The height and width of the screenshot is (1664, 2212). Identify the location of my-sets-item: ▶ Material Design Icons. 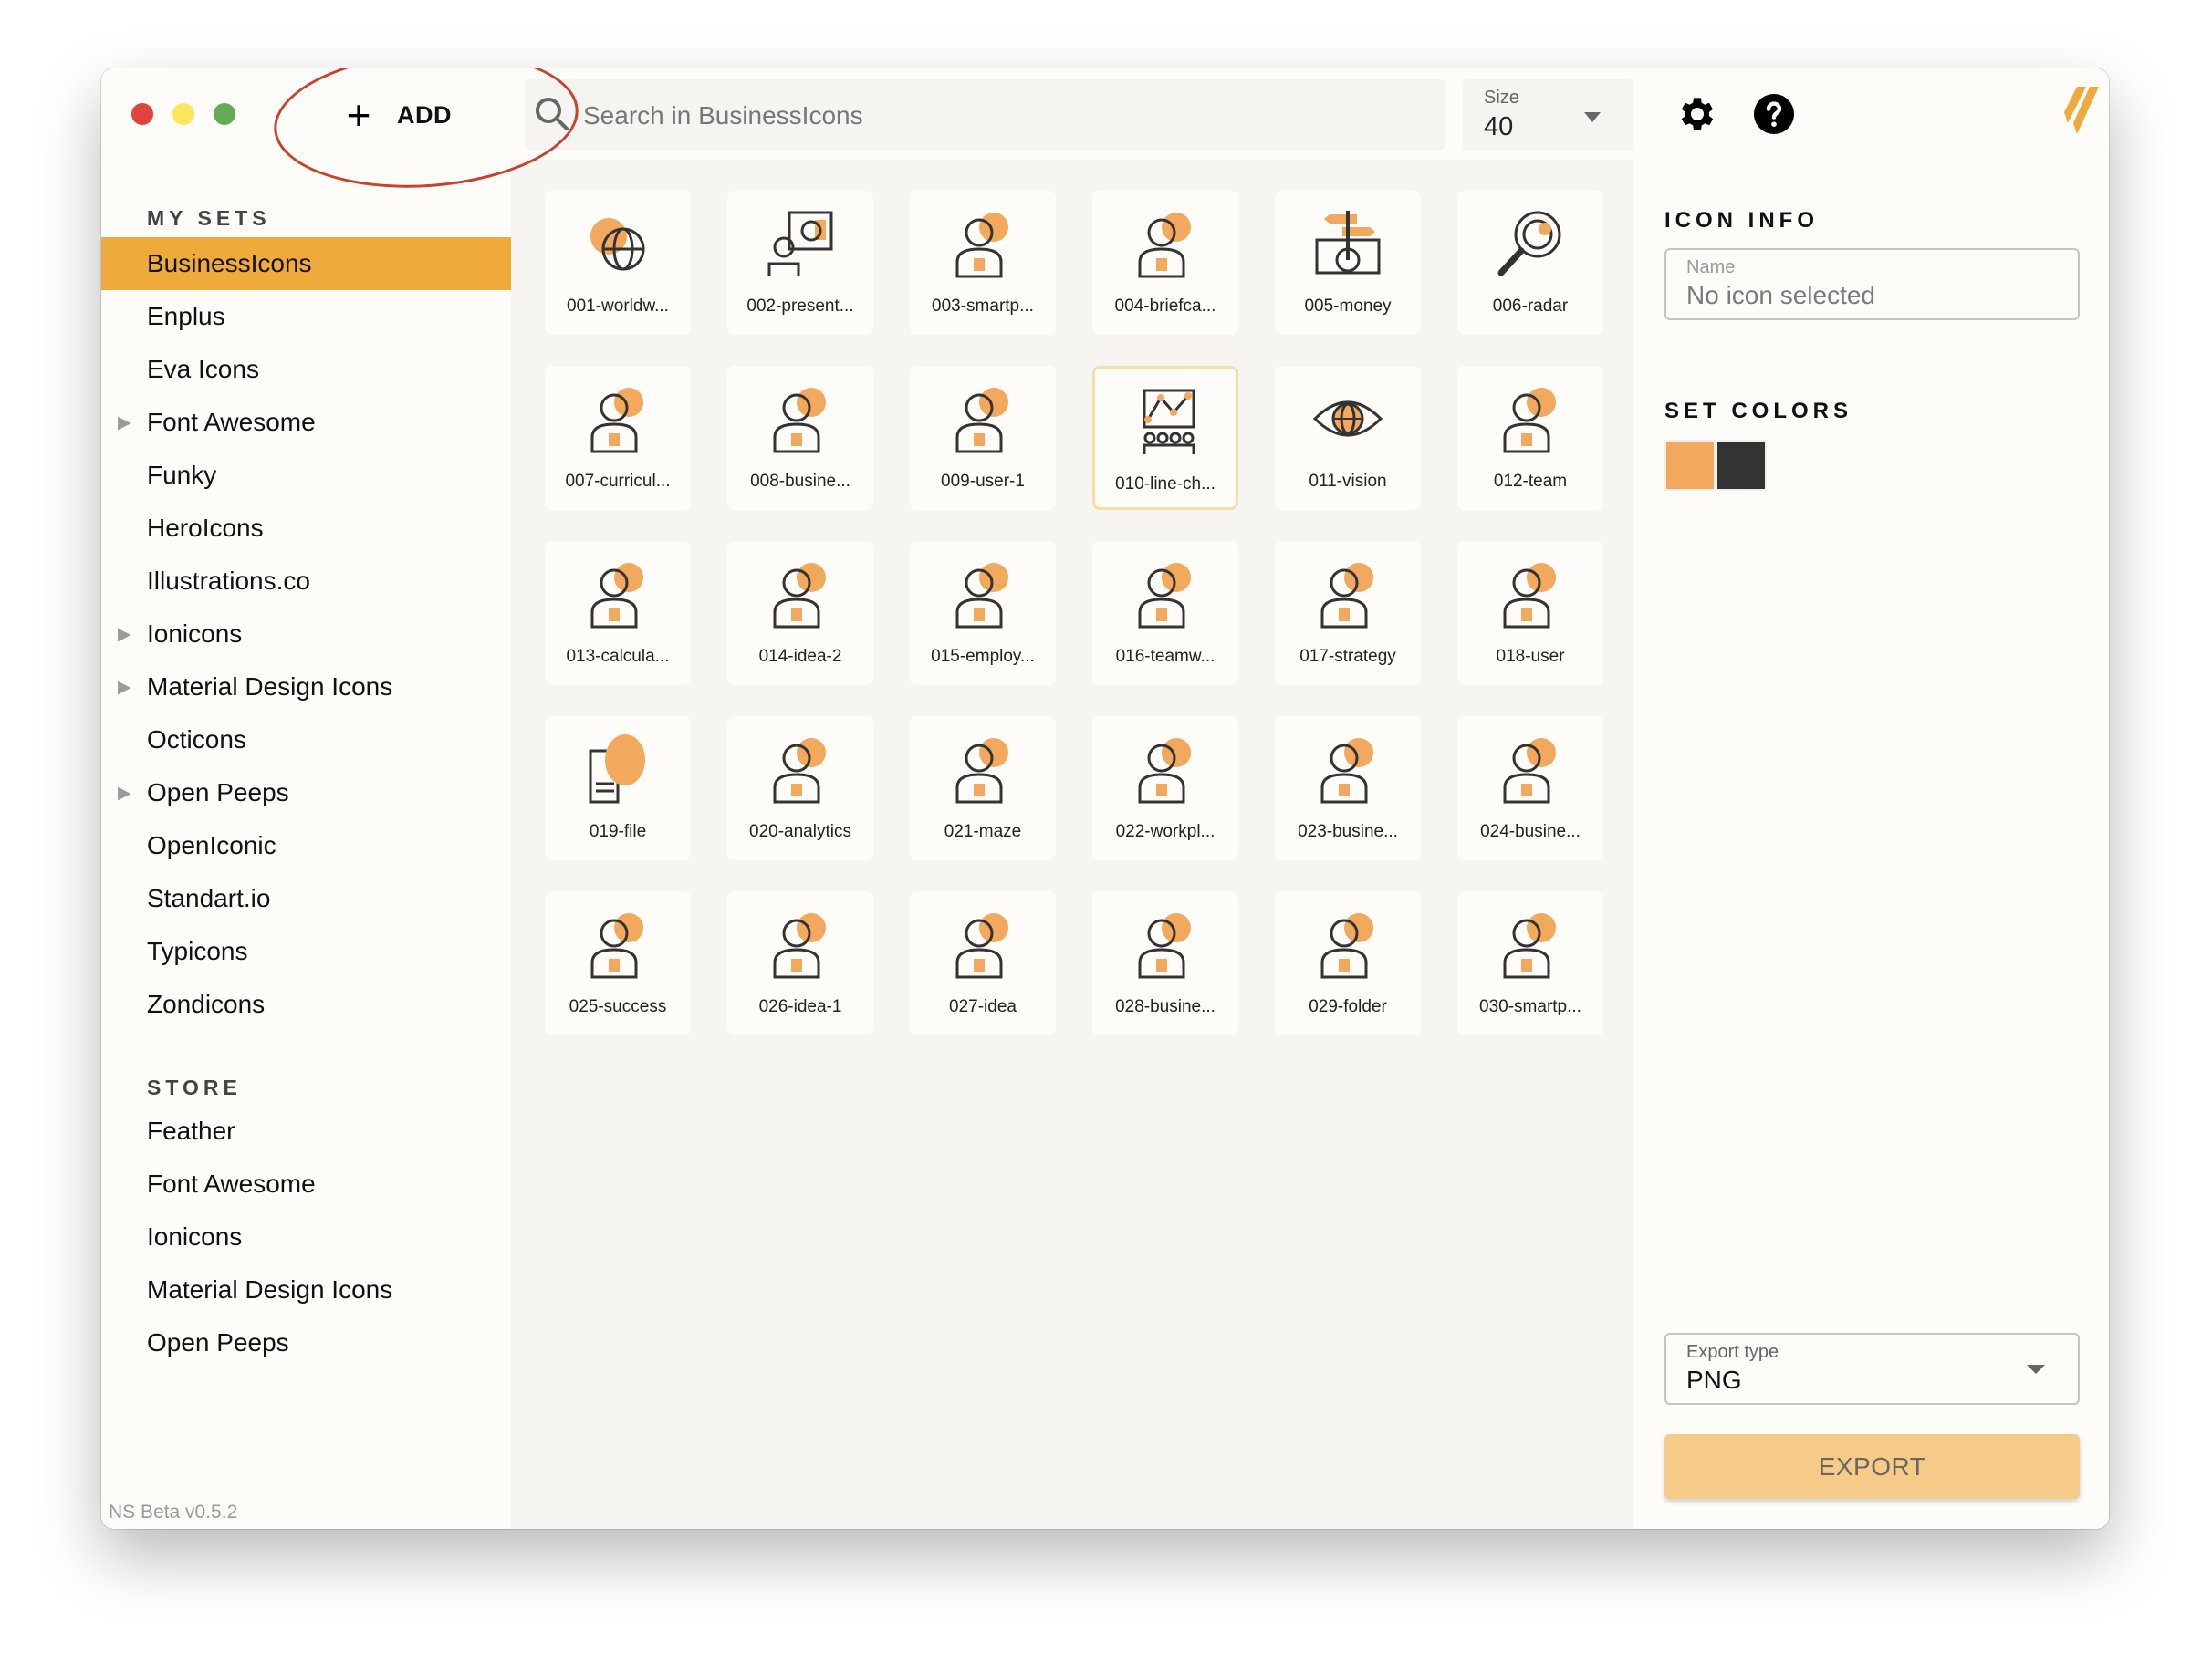
(306, 686).